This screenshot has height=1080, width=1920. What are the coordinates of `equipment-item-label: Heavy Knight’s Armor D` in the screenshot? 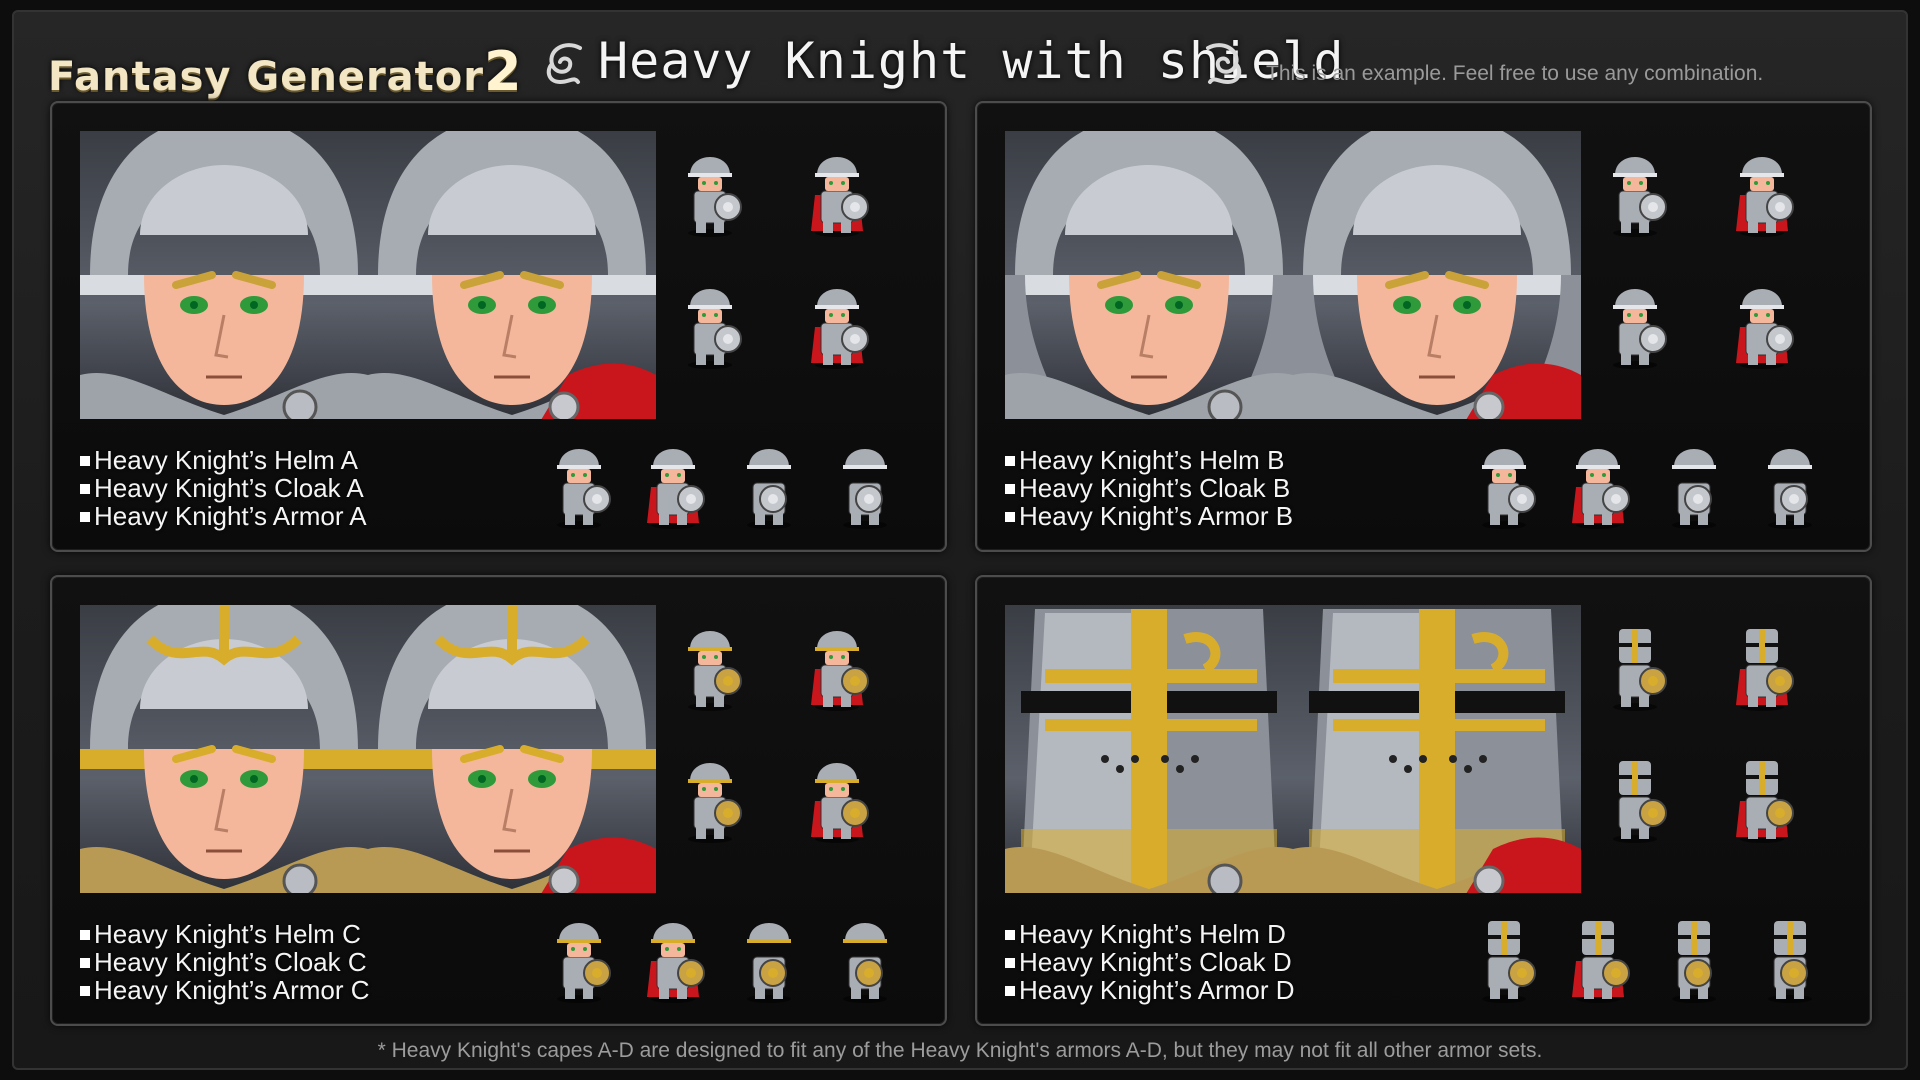 It's located at (1157, 990).